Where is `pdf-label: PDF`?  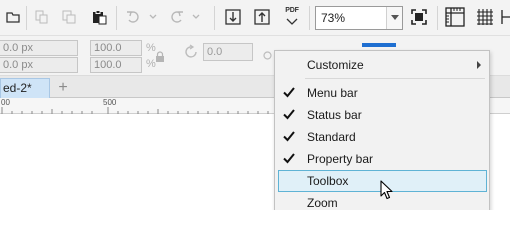 pdf-label: PDF is located at coordinates (292, 10).